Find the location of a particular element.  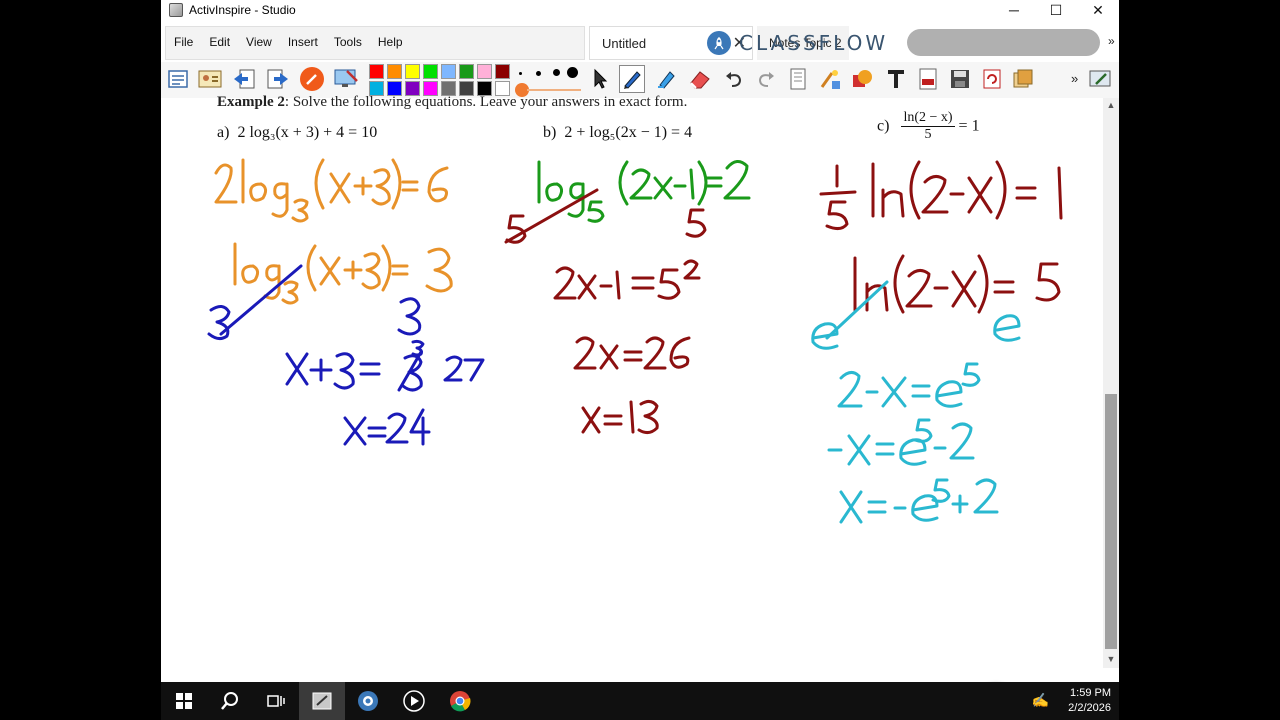

menu-file: File is located at coordinates (183, 43).